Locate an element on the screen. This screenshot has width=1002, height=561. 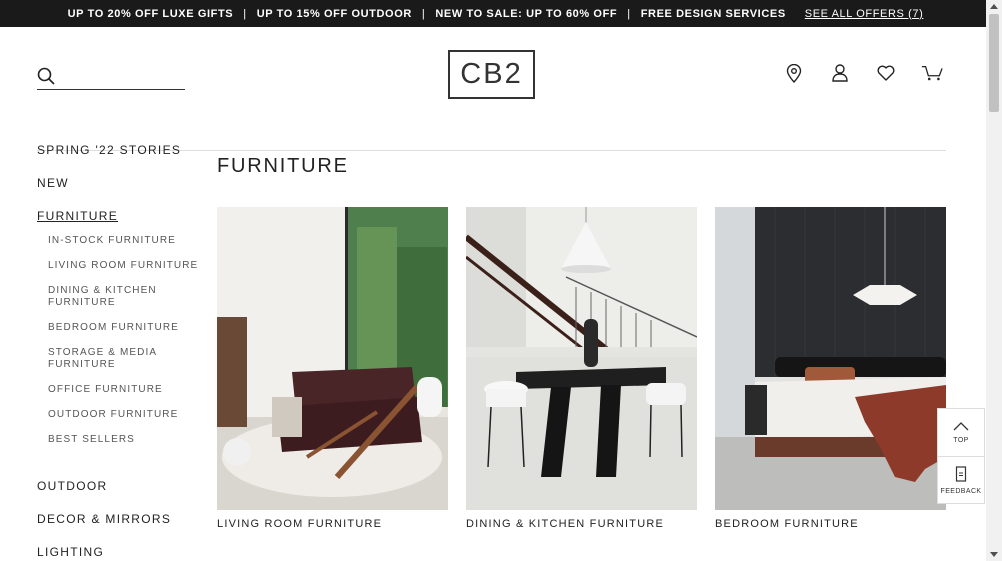
sidebar-item-decor-mirrors: DECOR & MIRRORS is located at coordinates (122, 519).